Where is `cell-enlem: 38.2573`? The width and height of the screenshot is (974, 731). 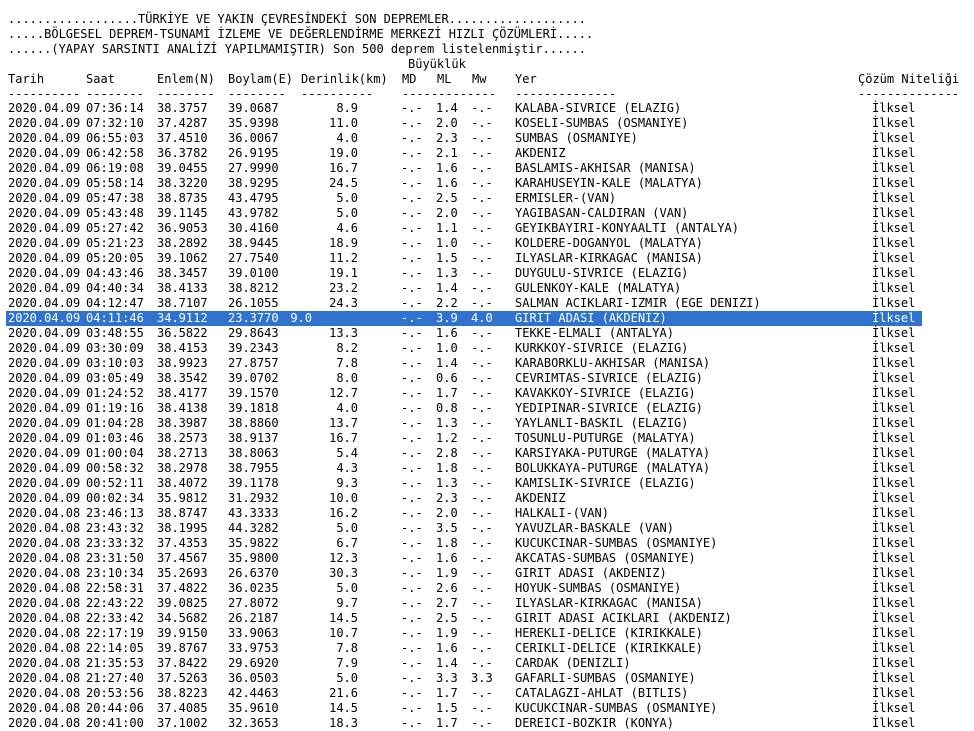
cell-enlem: 38.2573 is located at coordinates (182, 438).